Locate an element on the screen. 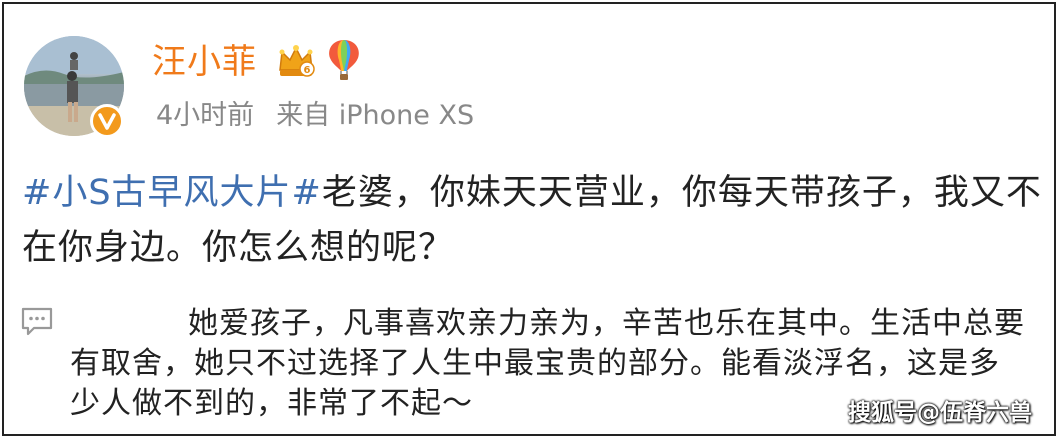 This screenshot has width=1062, height=440. hashtag-link: #小S古早风大片# is located at coordinates (172, 193).